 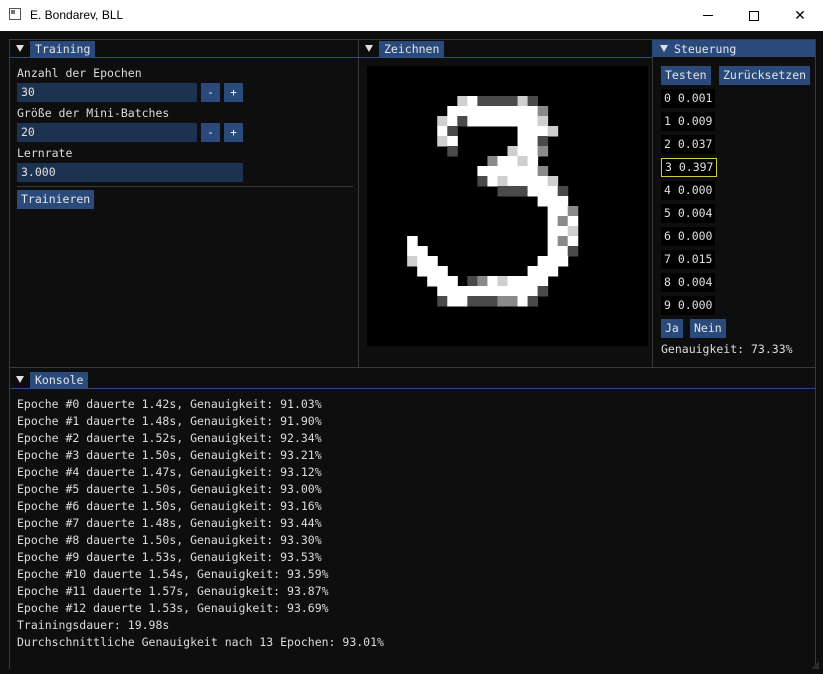 What do you see at coordinates (493, 201) in the screenshot?
I see `handwritten-digit-drawing` at bounding box center [493, 201].